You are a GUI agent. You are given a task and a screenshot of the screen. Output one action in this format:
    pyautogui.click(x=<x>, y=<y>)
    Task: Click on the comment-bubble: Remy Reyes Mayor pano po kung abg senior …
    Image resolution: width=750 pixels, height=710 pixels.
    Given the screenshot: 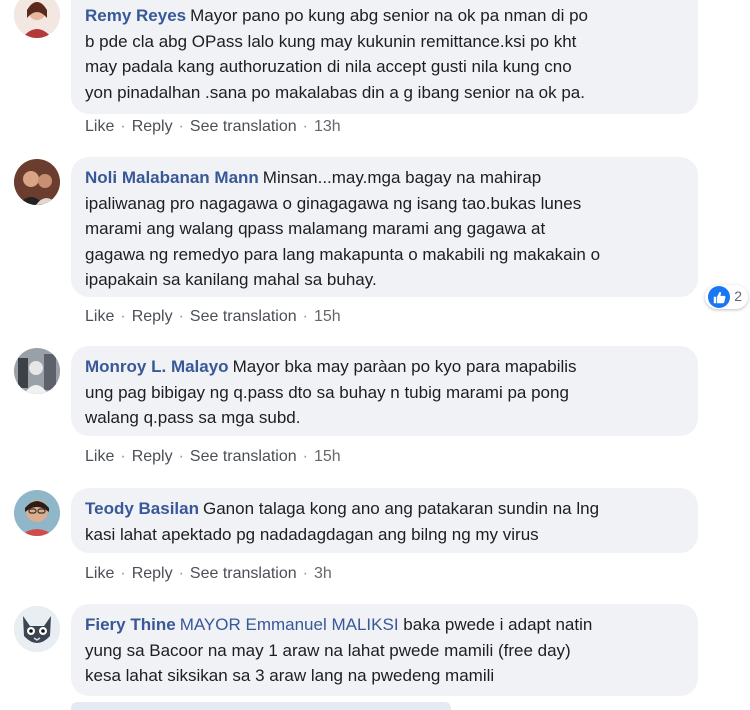 What is the action you would take?
    pyautogui.click(x=384, y=57)
    